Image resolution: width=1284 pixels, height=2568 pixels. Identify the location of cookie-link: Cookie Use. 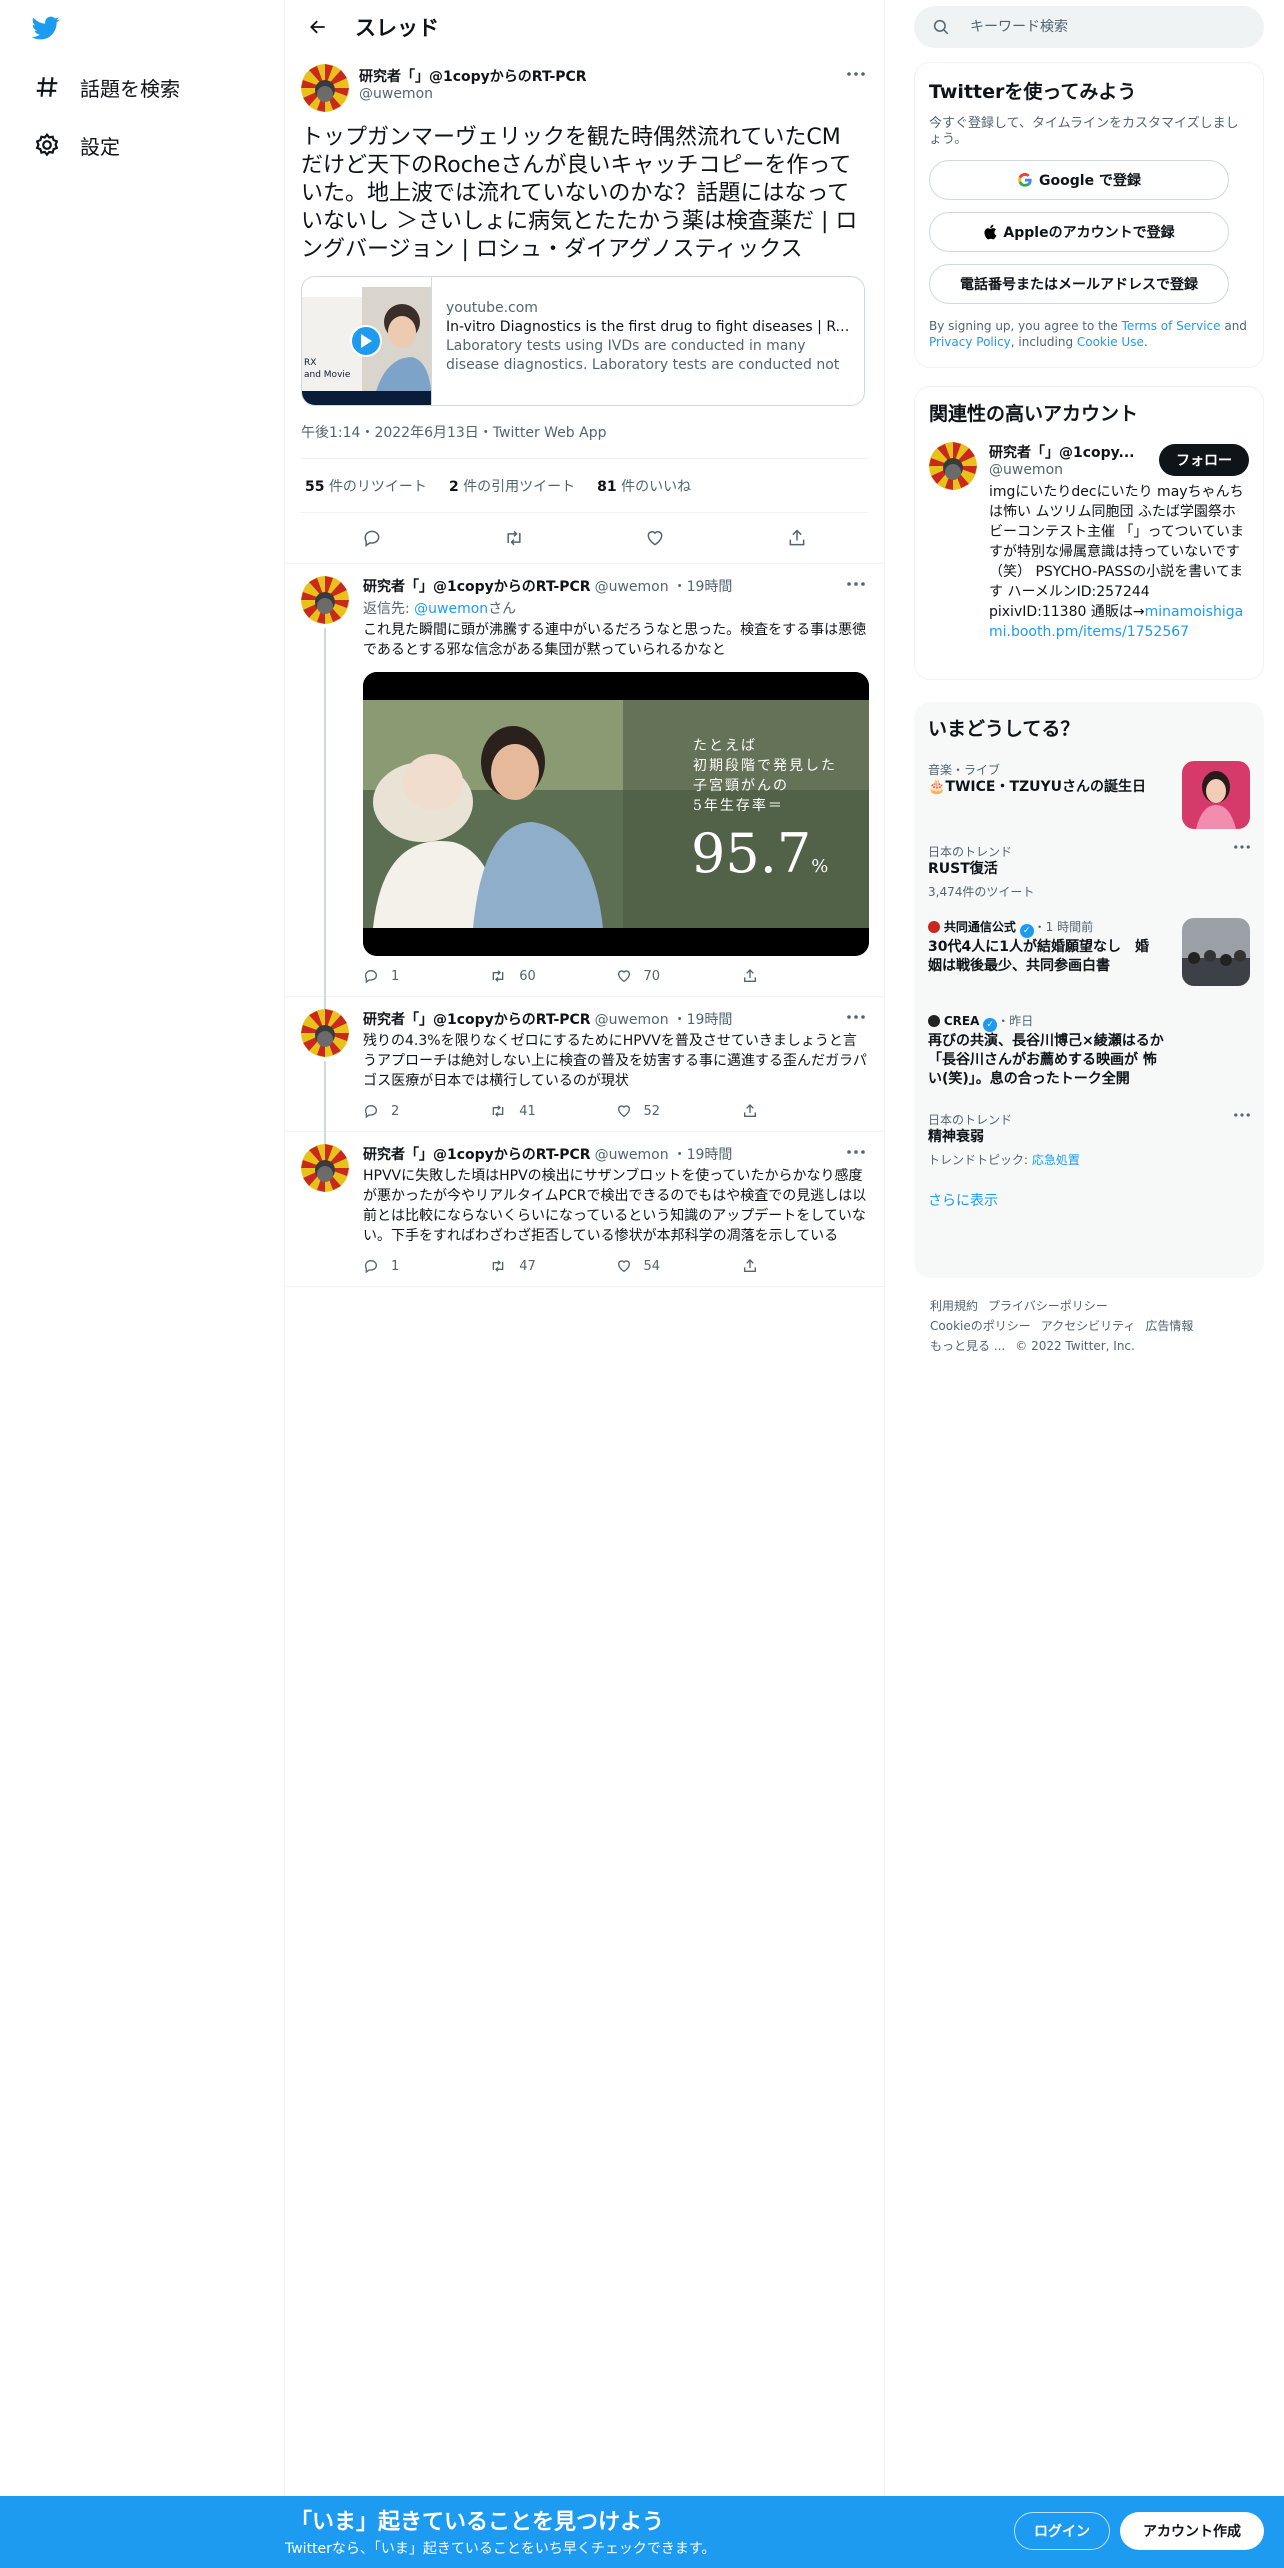
(1110, 342).